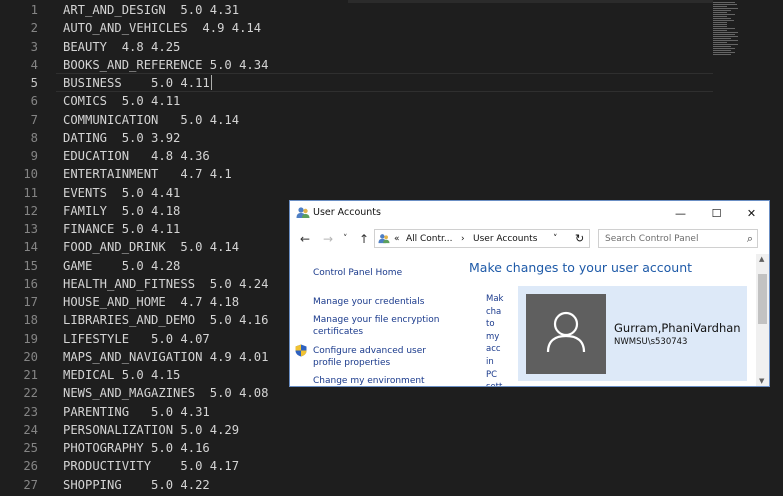 The width and height of the screenshot is (783, 496). Describe the element at coordinates (134, 320) in the screenshot. I see `code-line: 18 LIBRARIES_AND_DEMO 5.0 4.16` at that location.